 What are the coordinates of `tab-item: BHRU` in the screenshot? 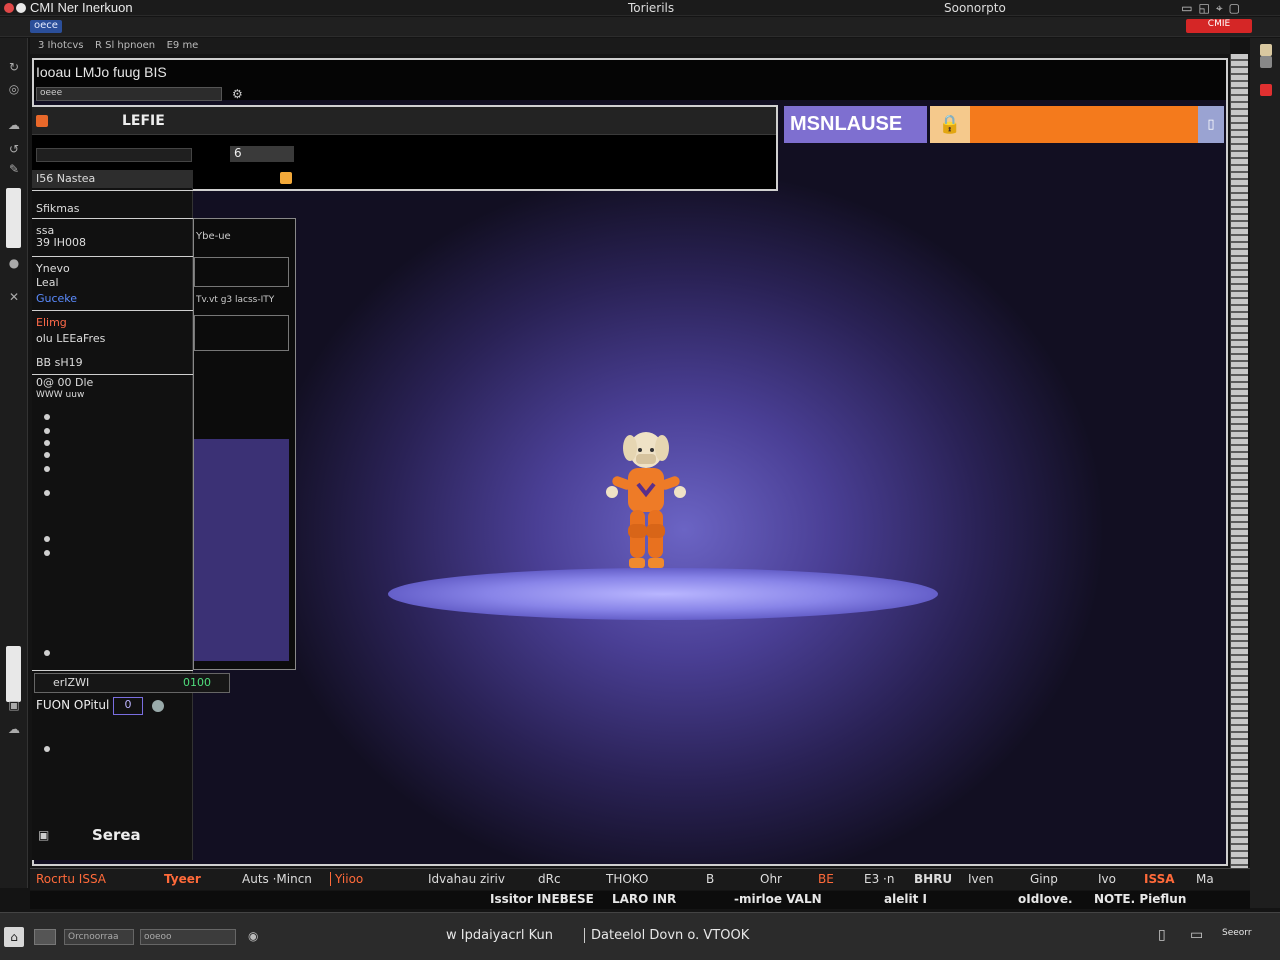 It's located at (933, 879).